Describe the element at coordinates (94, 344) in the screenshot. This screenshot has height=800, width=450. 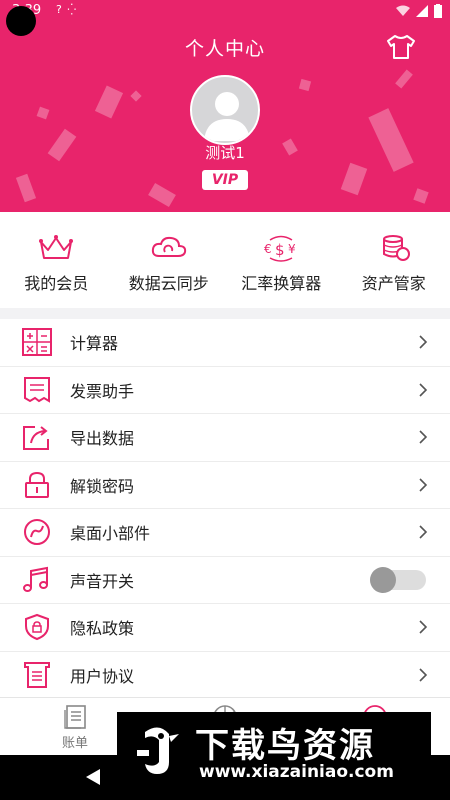
I see `menu-item-label: 计算器` at that location.